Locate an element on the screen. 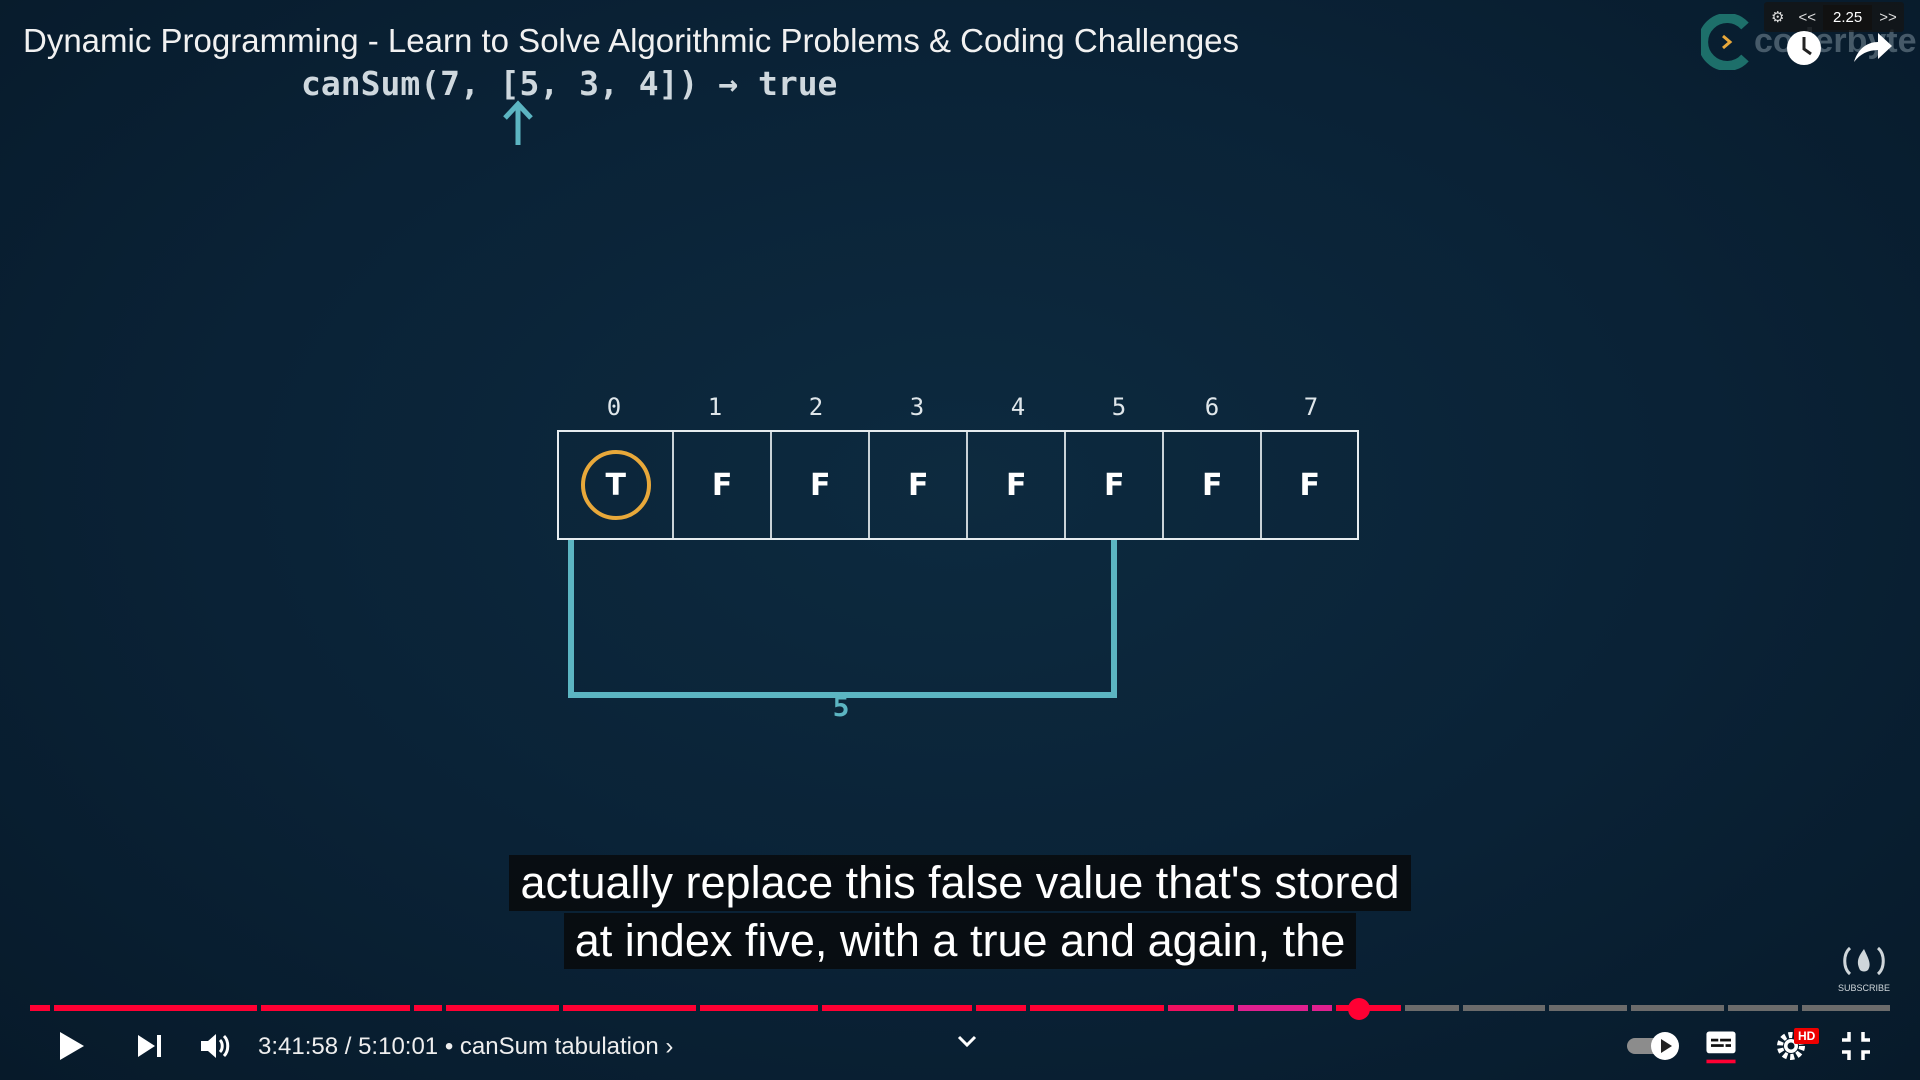  cell-value: T is located at coordinates (615, 485).